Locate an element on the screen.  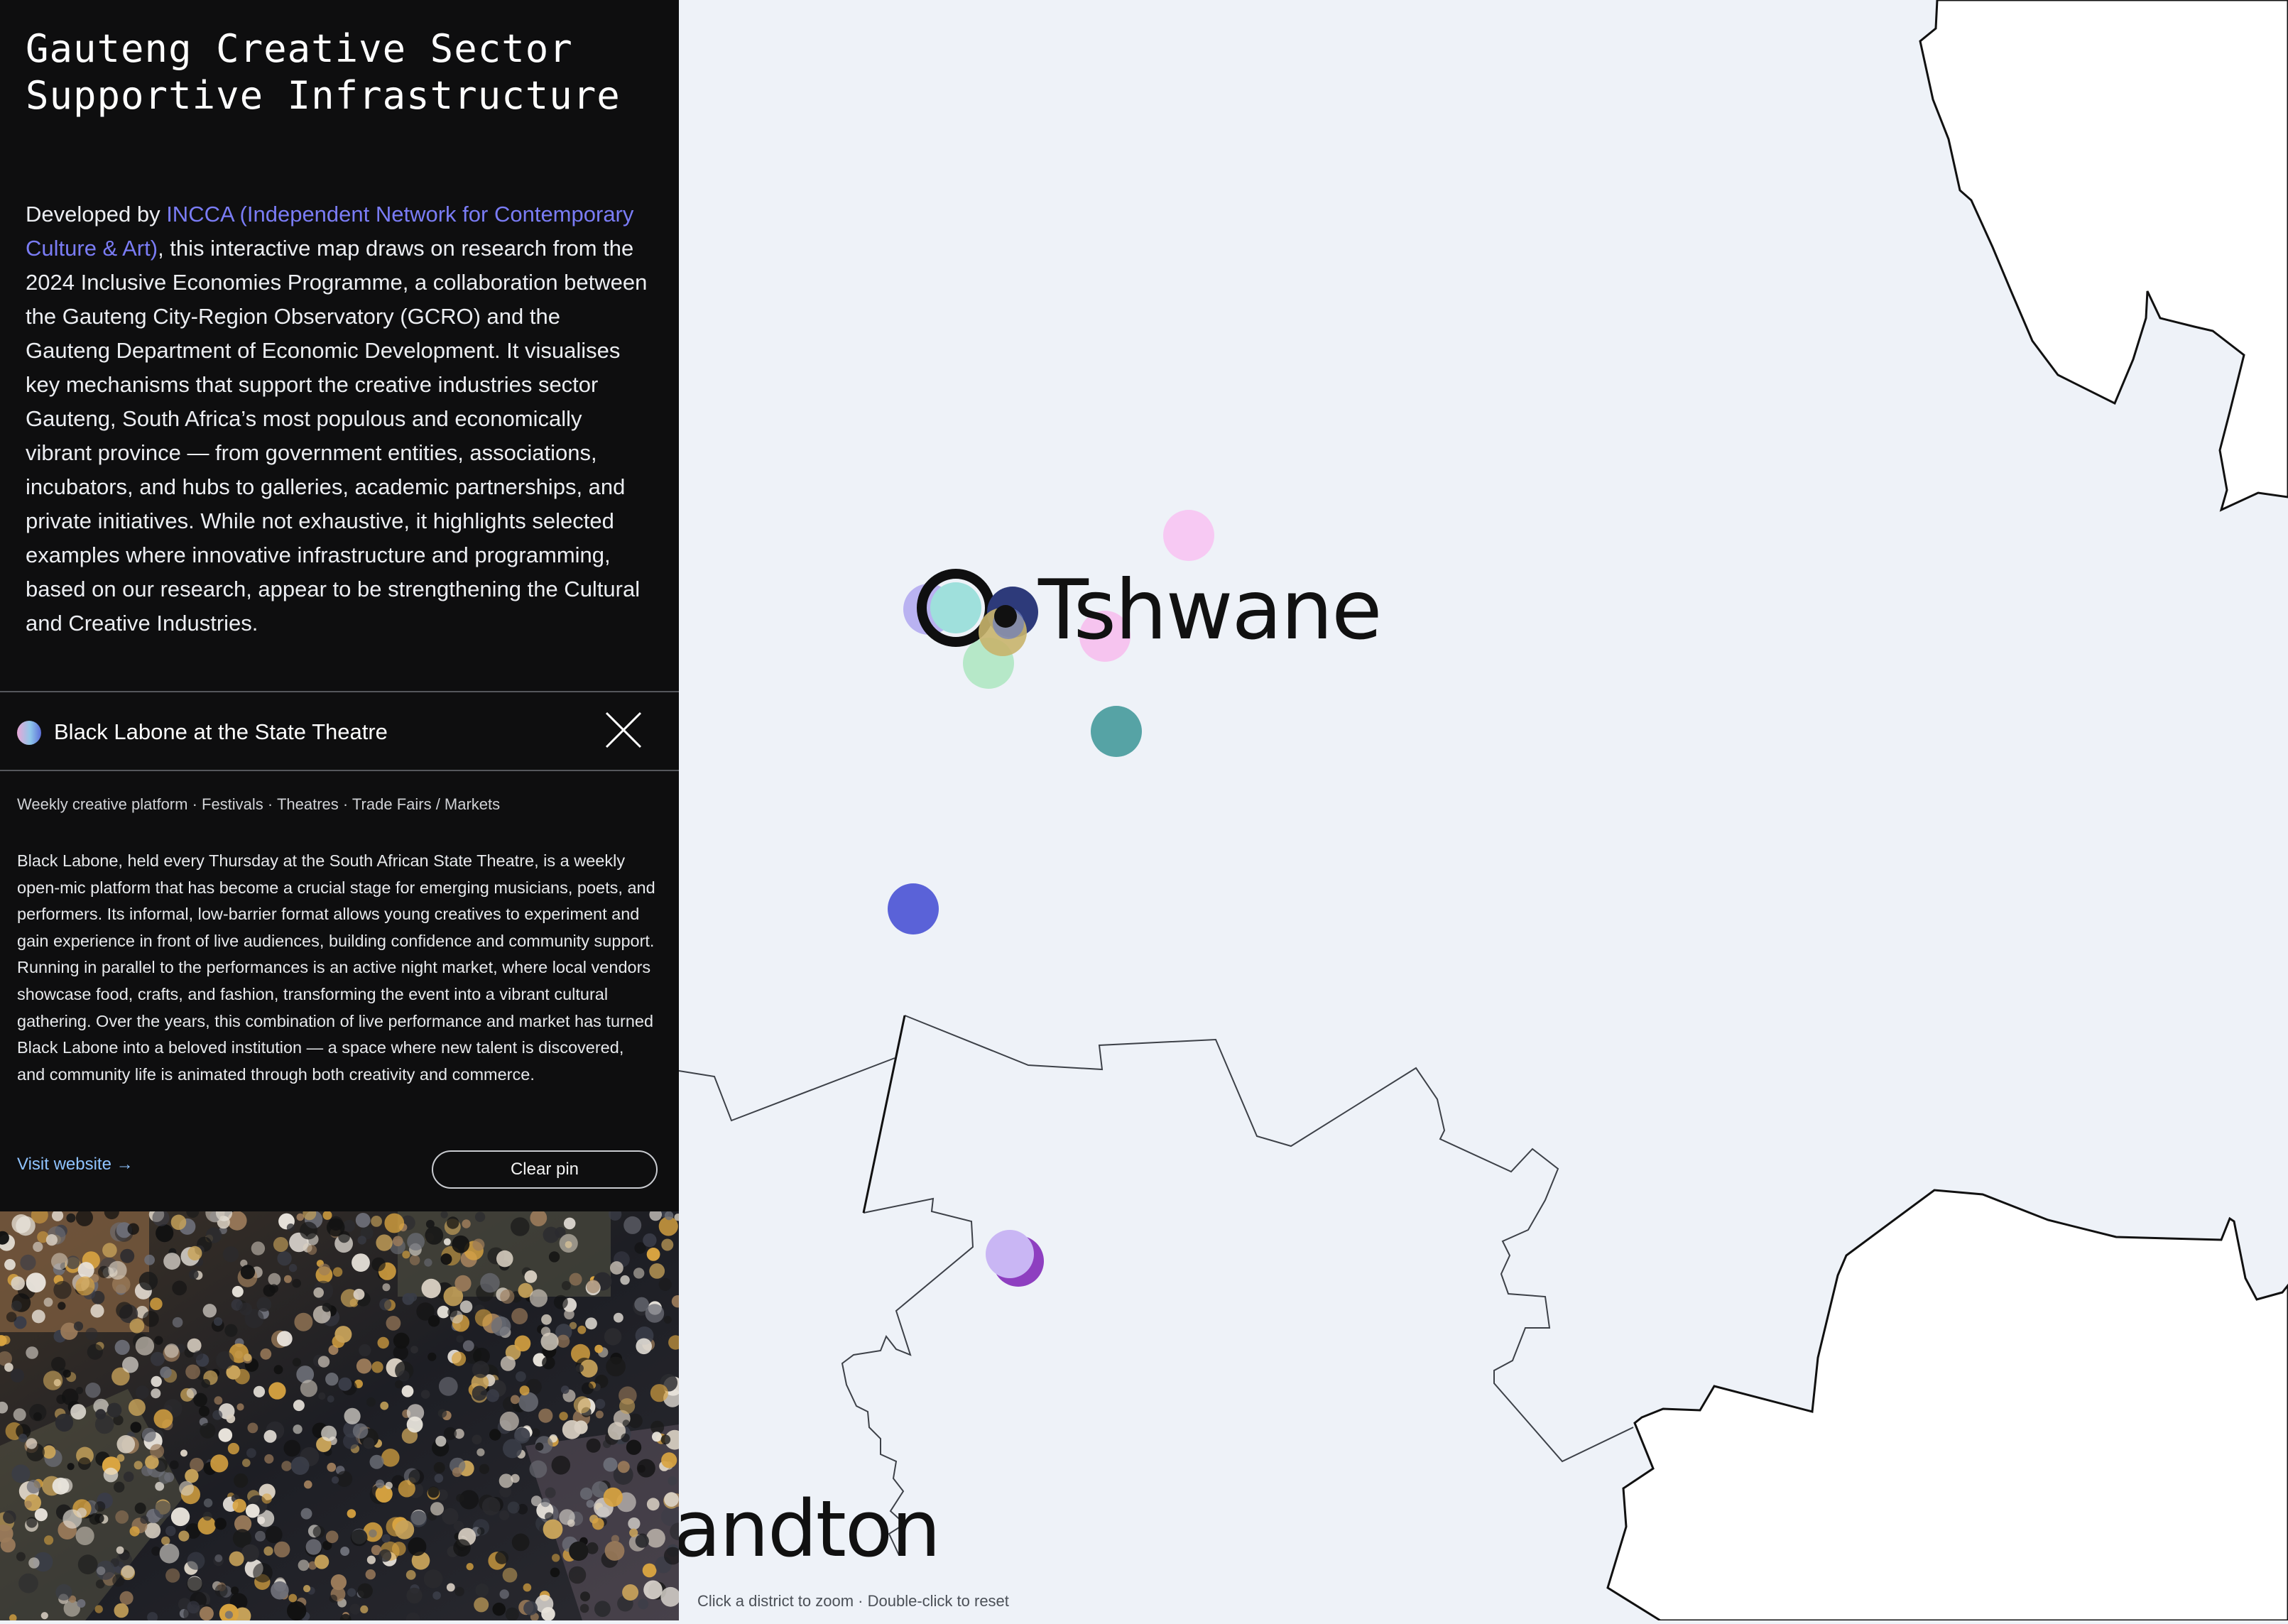
app-title-line2: Supportive Infrastructure is located at coordinates (323, 95).